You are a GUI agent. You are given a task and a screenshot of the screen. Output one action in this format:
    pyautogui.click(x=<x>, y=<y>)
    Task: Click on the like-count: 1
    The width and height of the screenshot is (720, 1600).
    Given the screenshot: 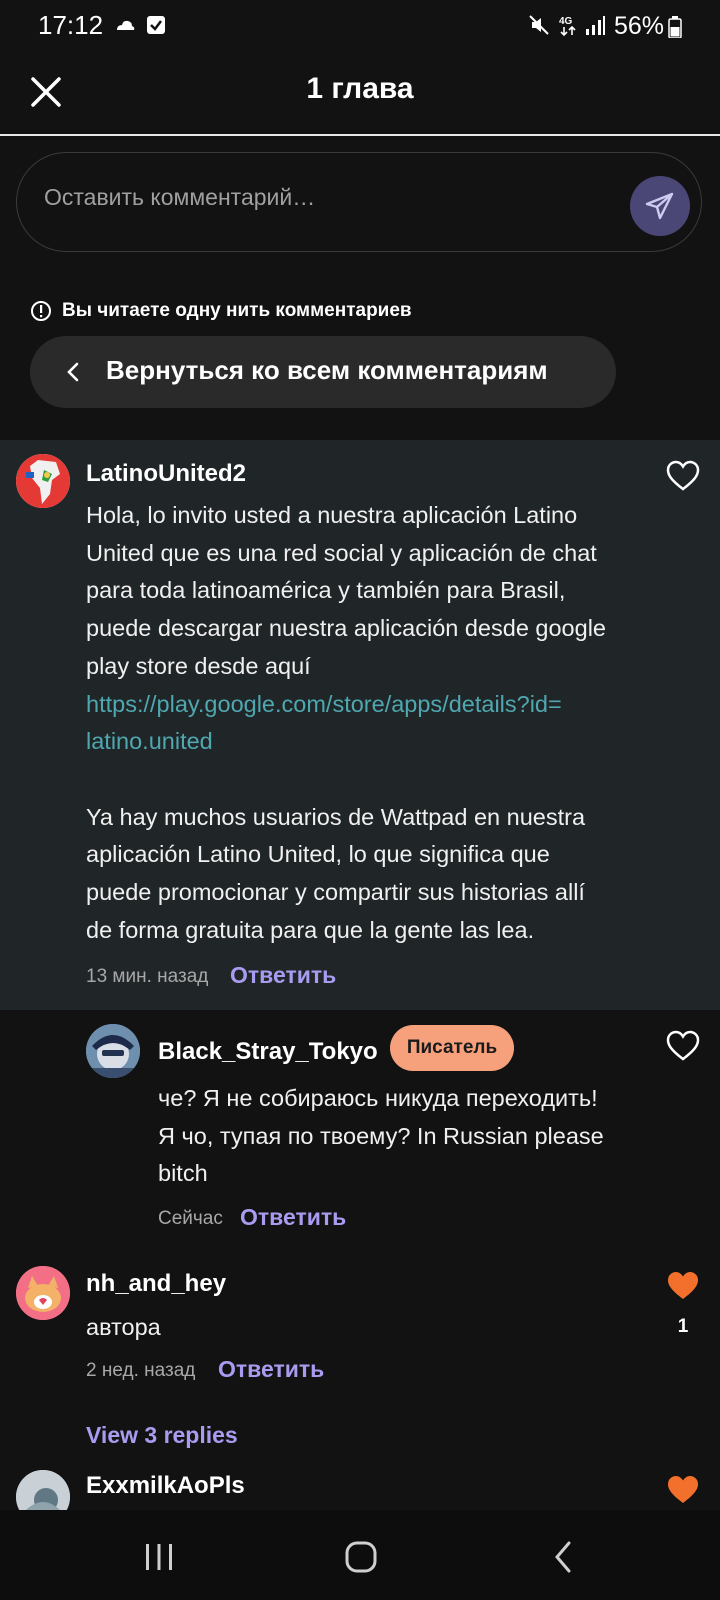 What is the action you would take?
    pyautogui.click(x=683, y=1326)
    